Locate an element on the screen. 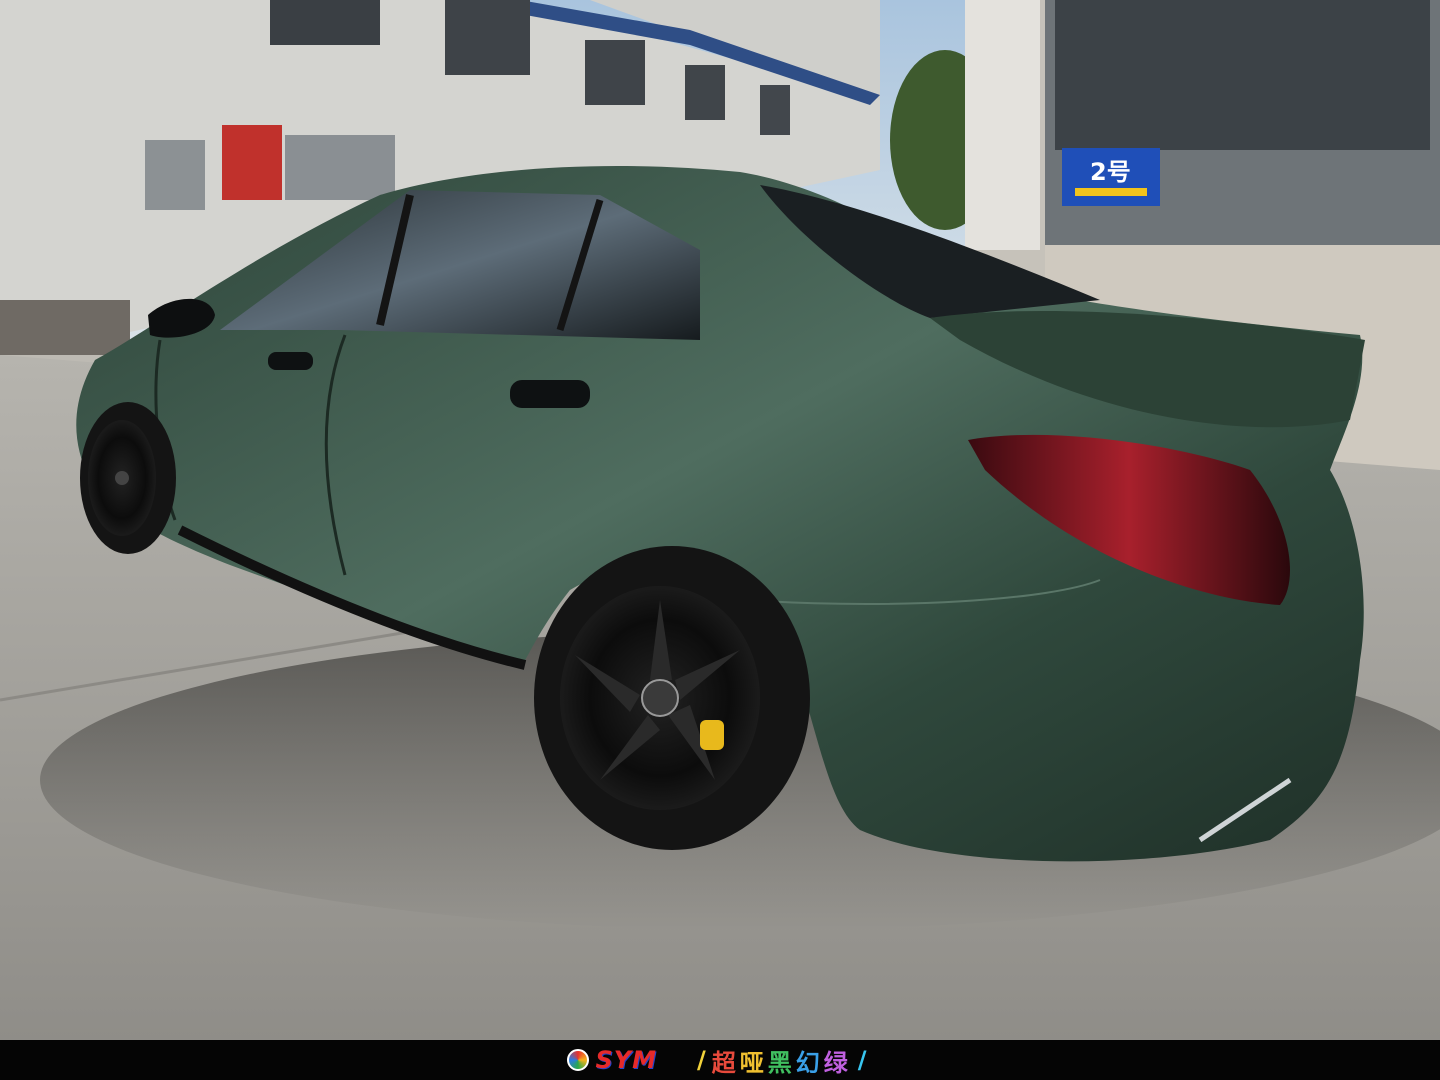  brand-logo: SYM is located at coordinates (612, 1060).